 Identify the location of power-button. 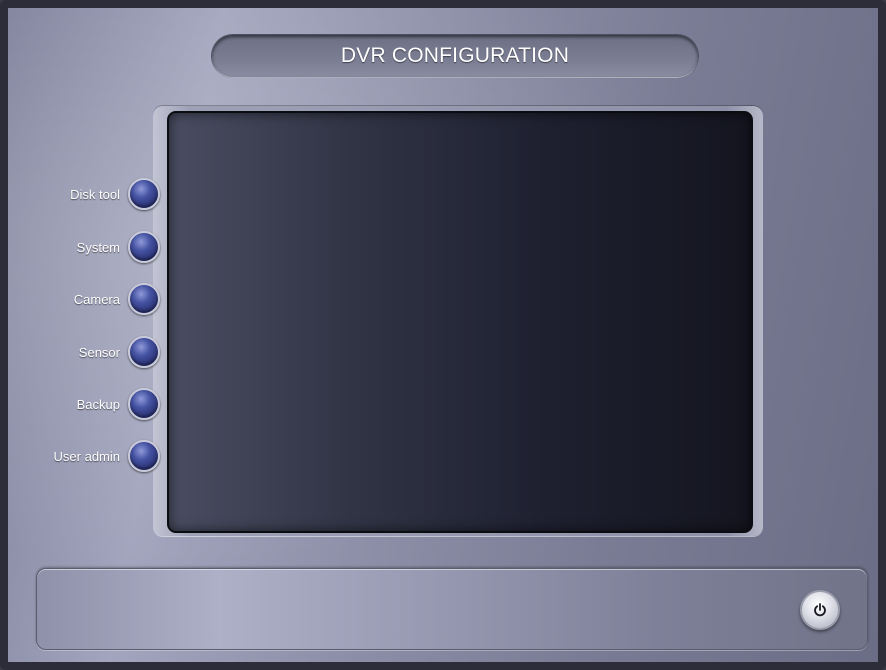
(820, 610).